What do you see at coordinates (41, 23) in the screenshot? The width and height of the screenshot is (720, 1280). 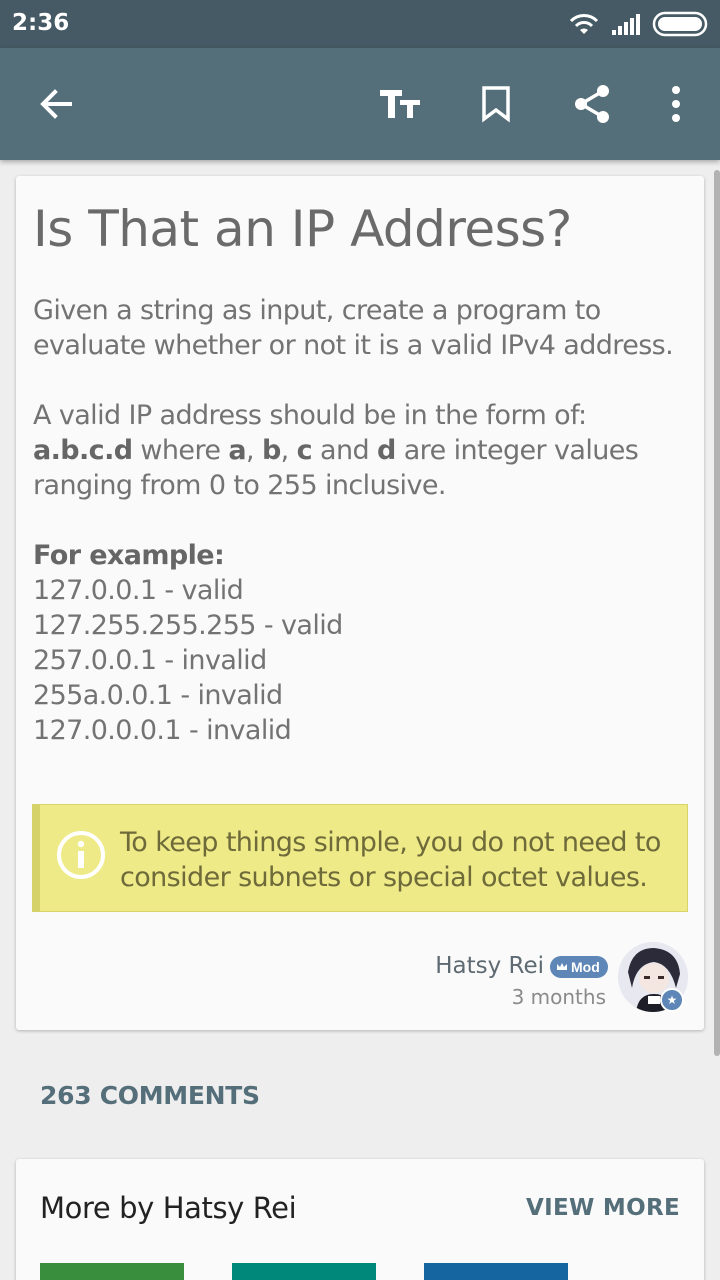 I see `status-time: 2:36` at bounding box center [41, 23].